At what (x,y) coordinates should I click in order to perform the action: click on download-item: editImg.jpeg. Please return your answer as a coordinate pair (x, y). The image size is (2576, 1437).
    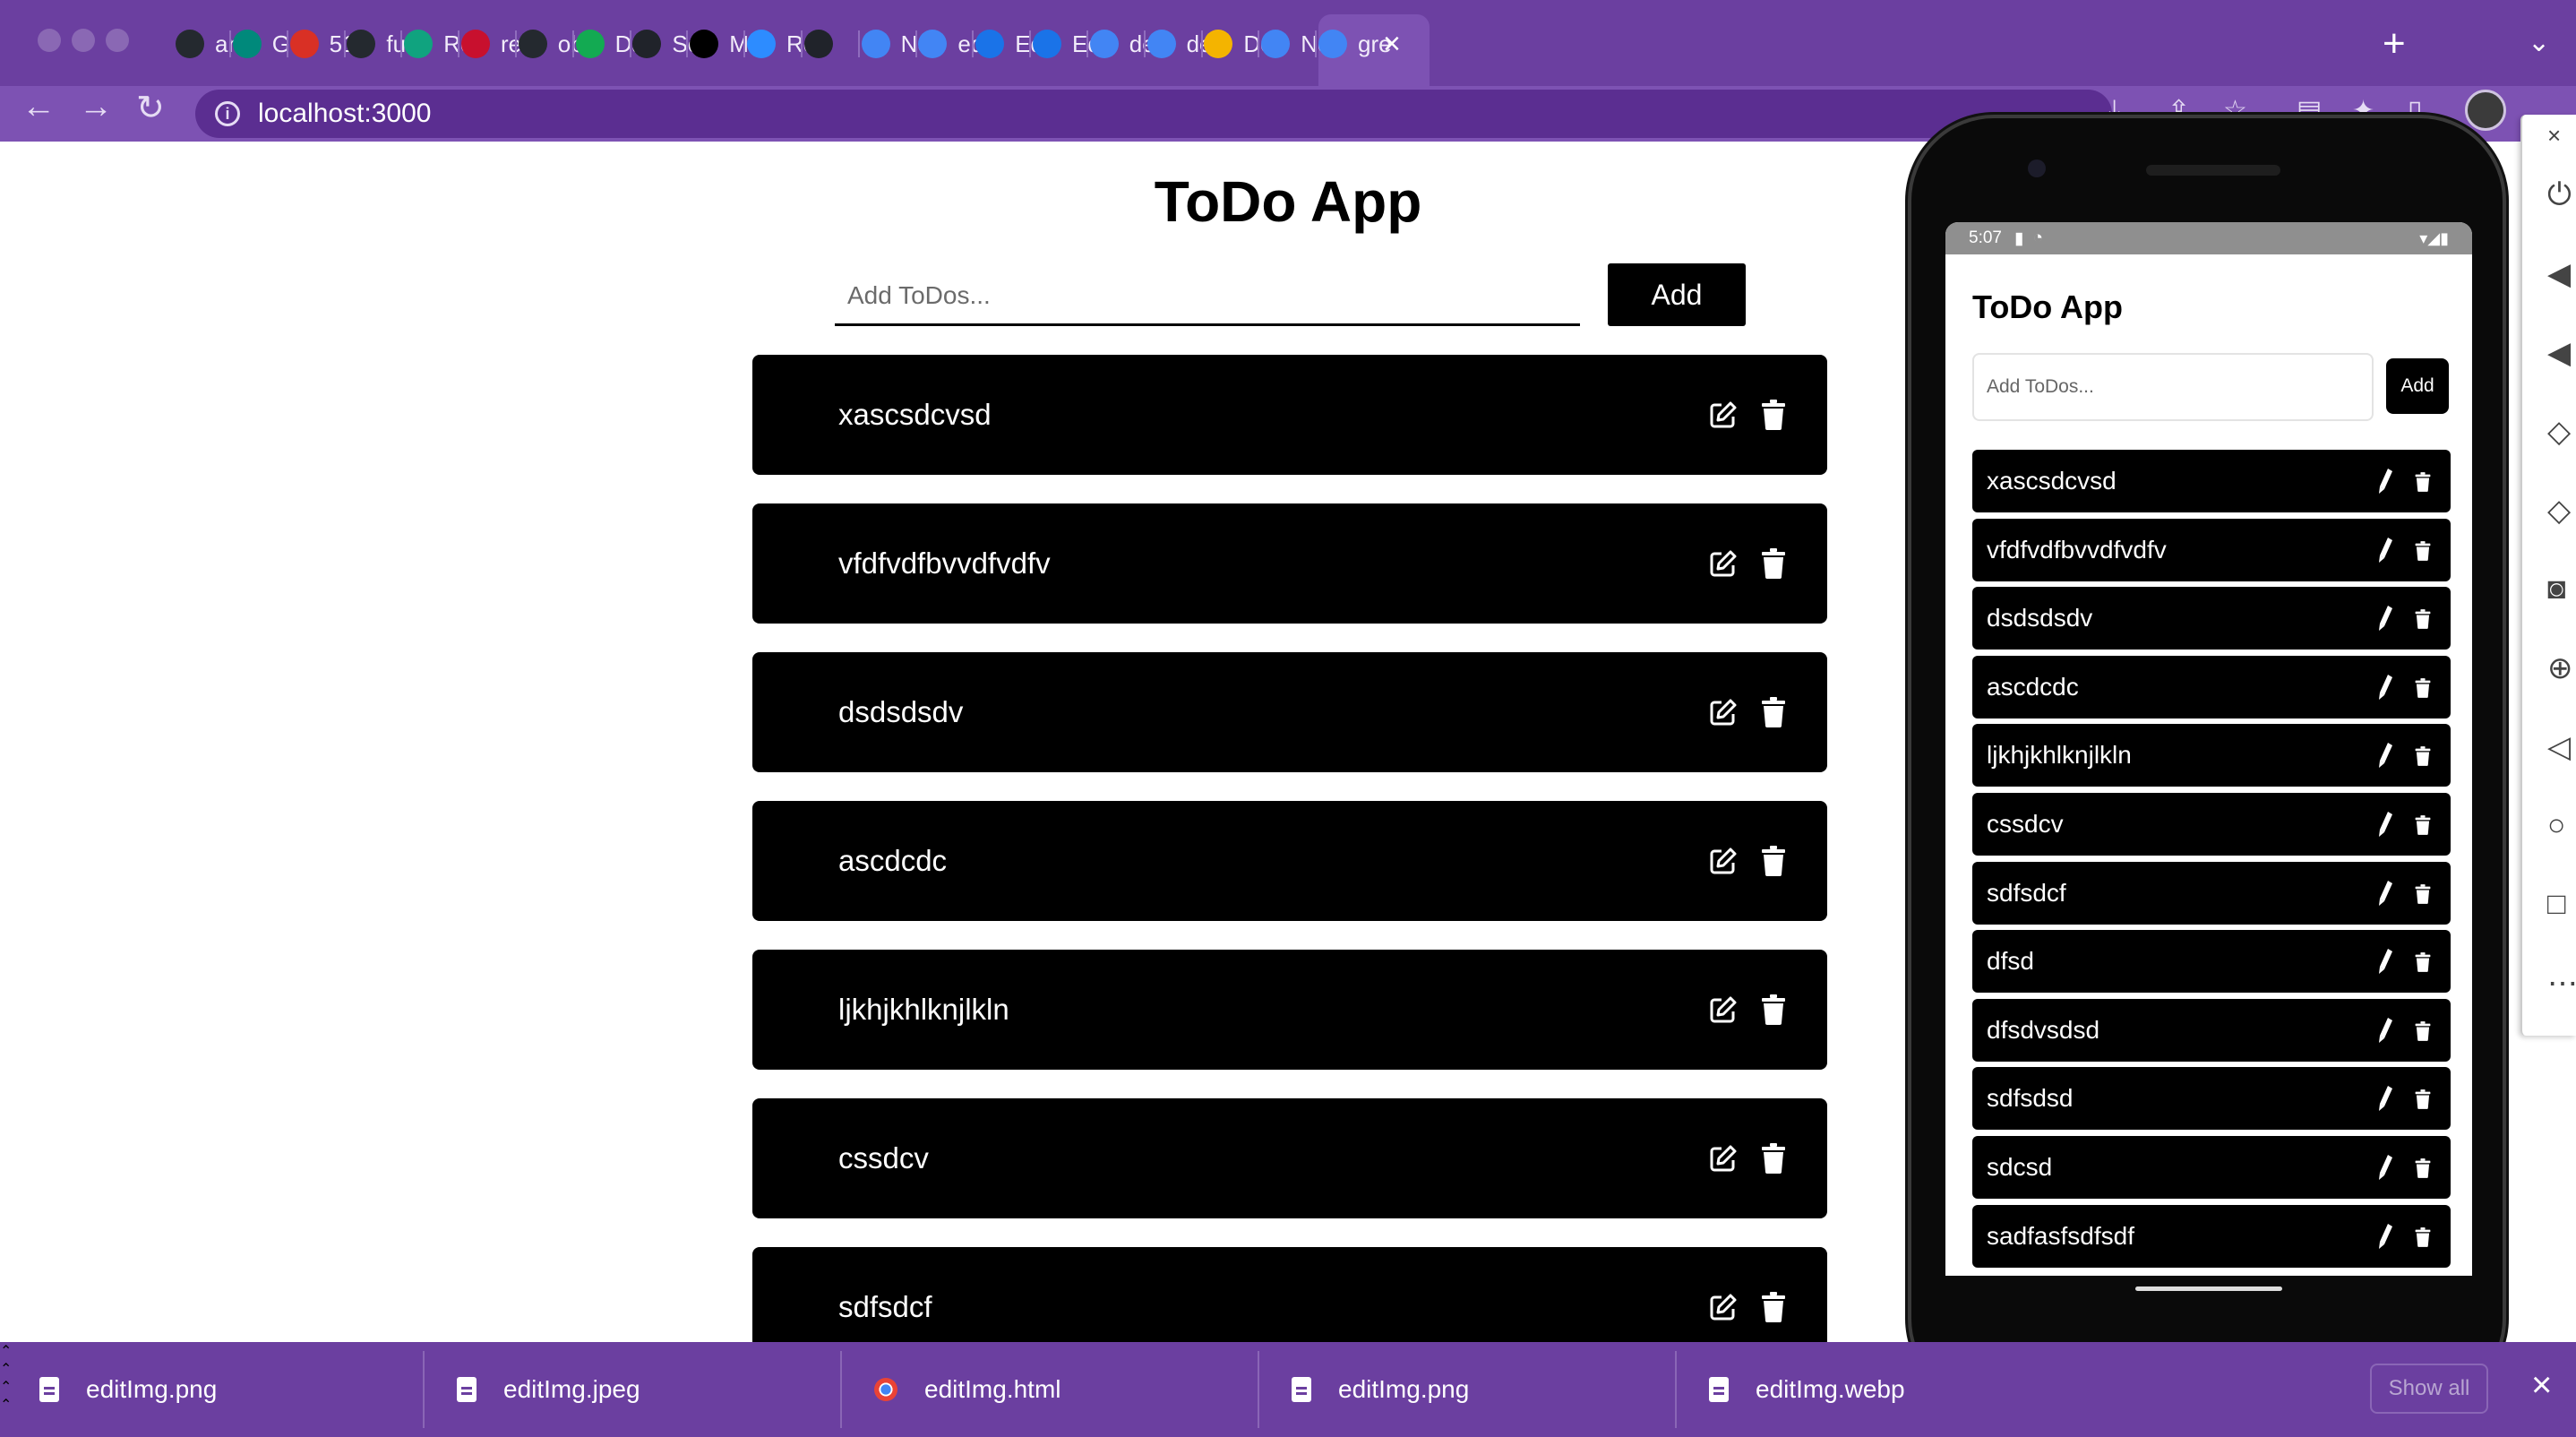
    Looking at the image, I should click on (548, 1389).